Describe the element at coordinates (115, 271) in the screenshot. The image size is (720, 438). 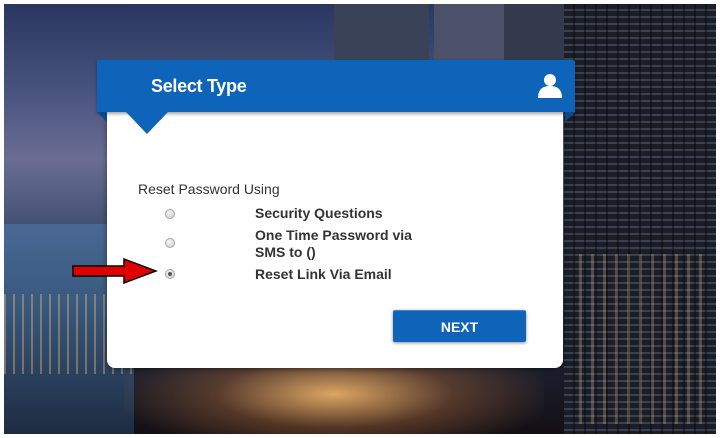
I see `red-arrow-icon` at that location.